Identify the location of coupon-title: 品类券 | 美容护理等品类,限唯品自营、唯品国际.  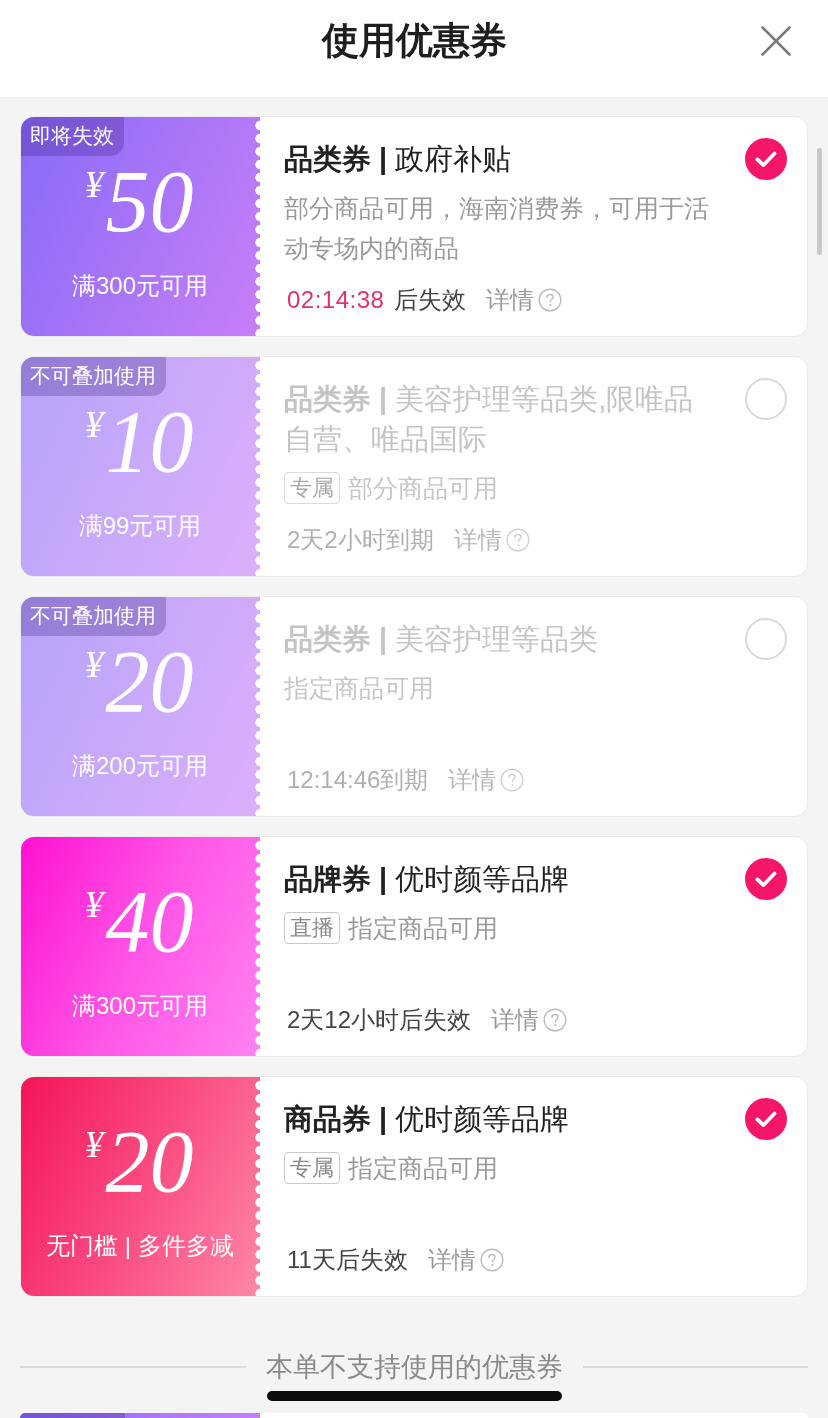
(489, 419).